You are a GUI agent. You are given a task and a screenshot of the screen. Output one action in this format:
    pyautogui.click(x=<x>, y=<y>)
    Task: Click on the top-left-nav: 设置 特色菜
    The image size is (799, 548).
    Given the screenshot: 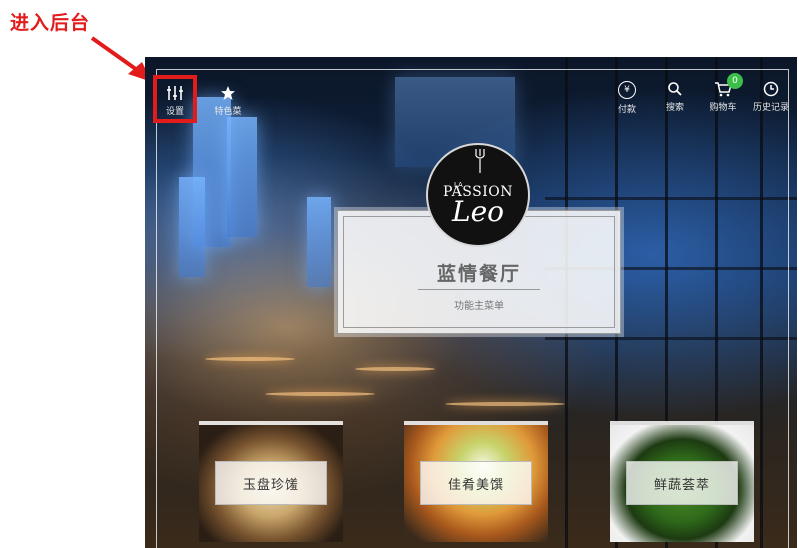 What is the action you would take?
    pyautogui.click(x=203, y=99)
    